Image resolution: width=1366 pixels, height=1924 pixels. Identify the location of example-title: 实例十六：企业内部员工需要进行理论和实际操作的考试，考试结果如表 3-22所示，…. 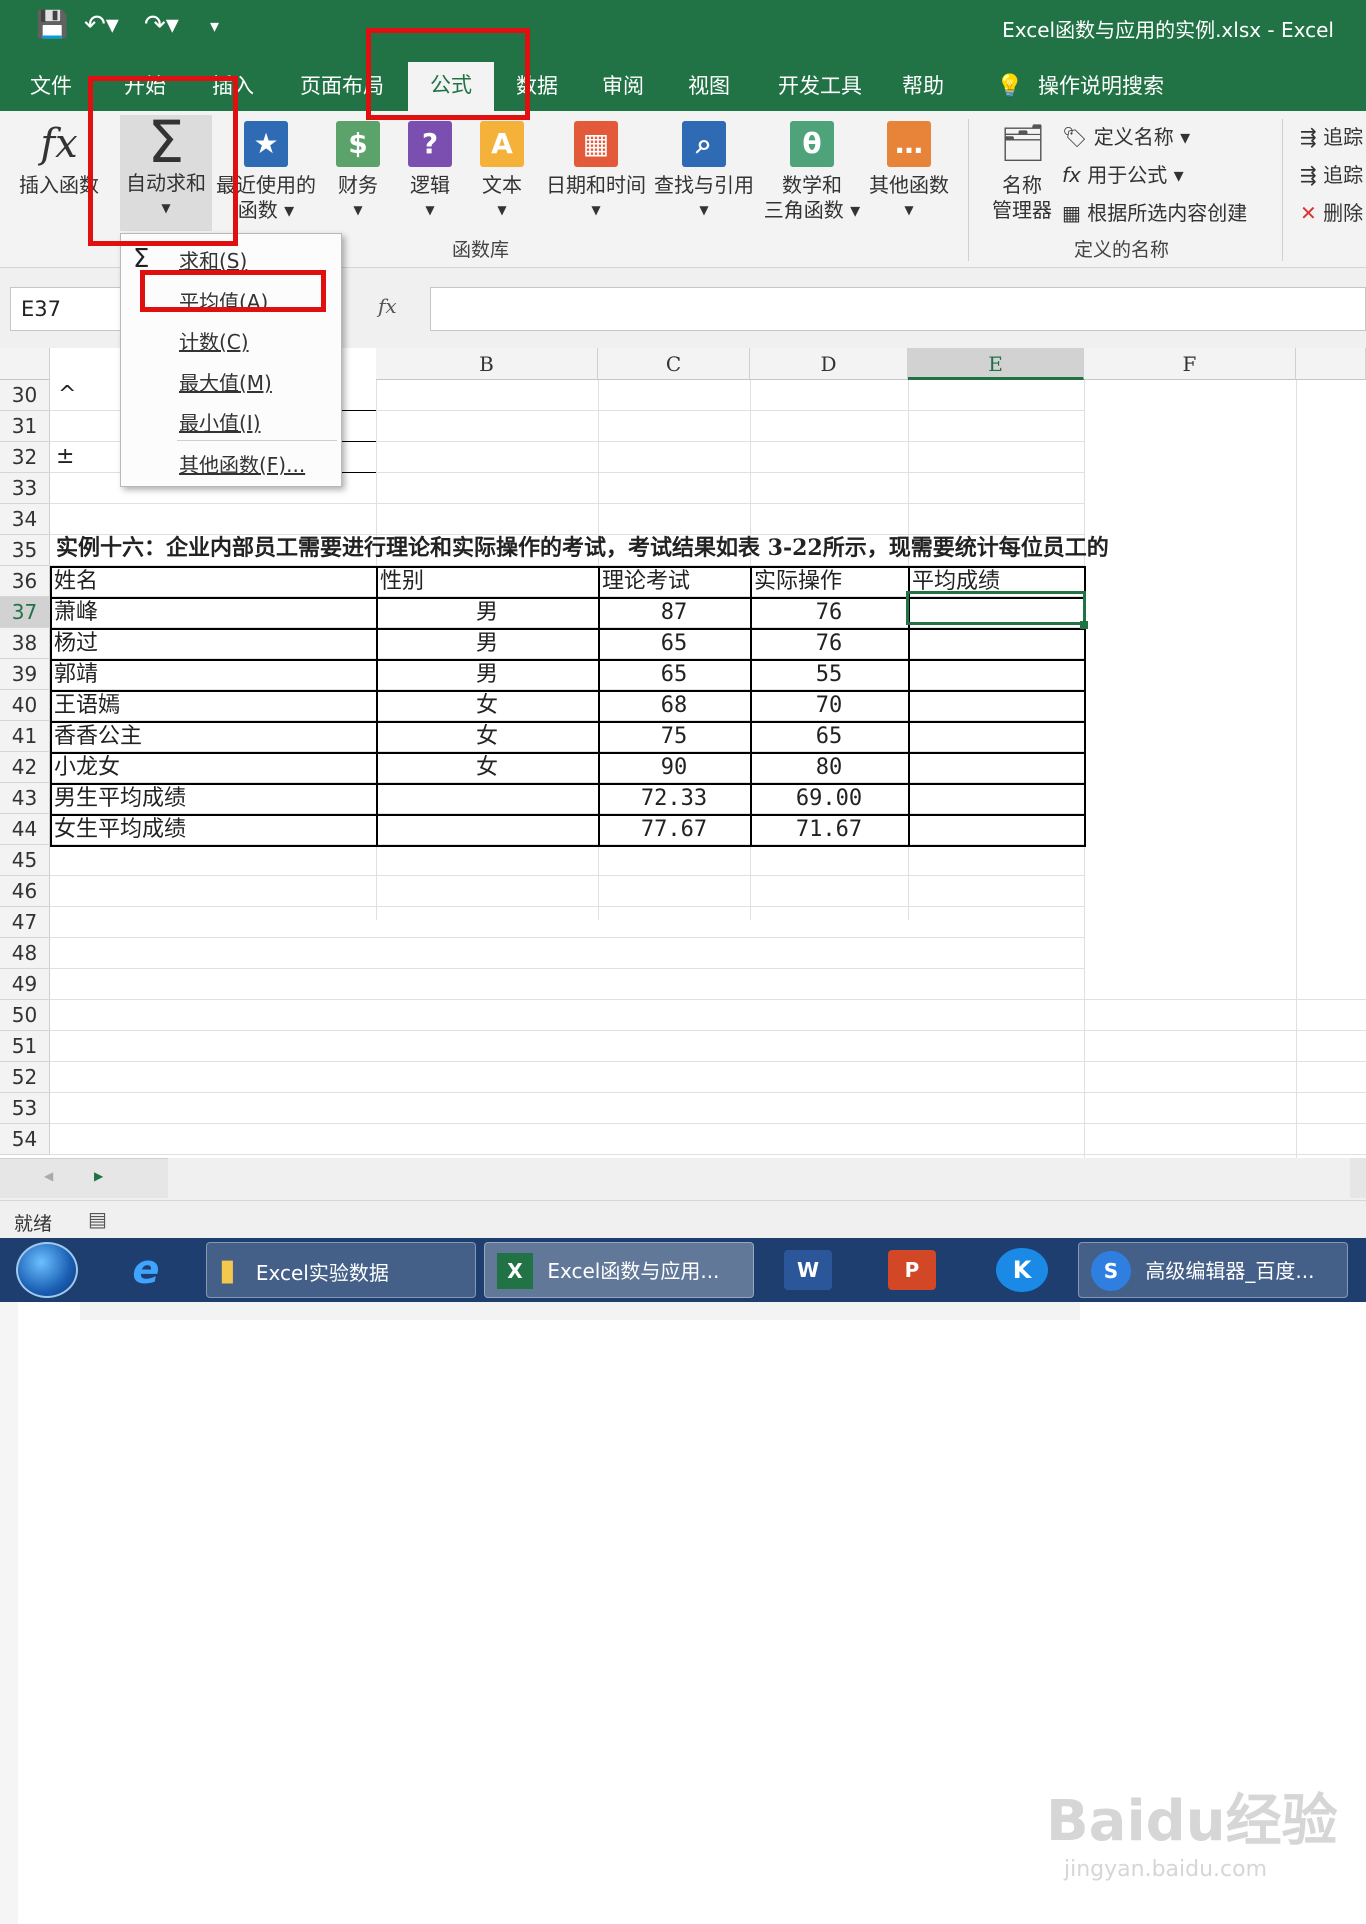
(582, 548).